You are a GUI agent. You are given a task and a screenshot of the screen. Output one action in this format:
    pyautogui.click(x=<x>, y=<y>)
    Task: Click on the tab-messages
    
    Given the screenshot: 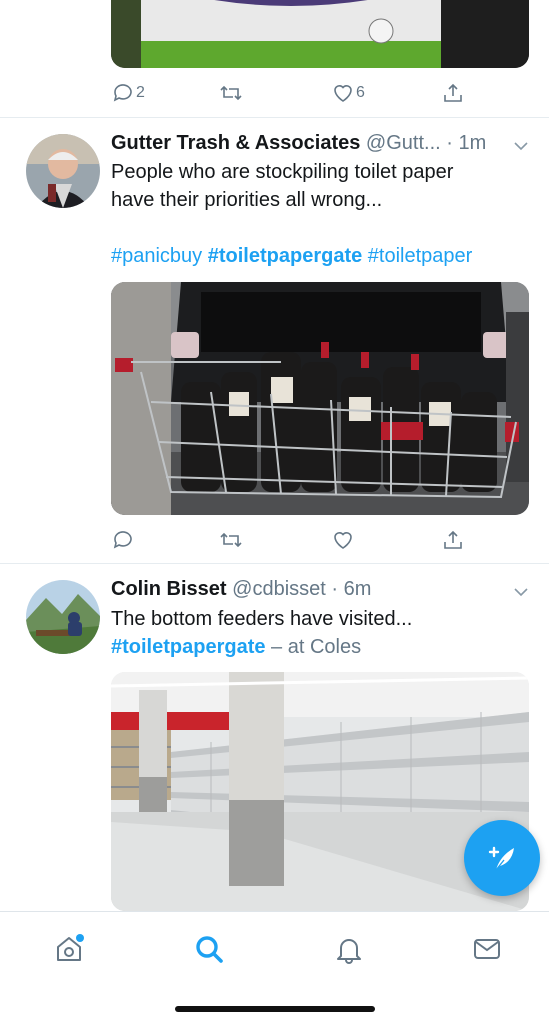 What is the action you would take?
    pyautogui.click(x=487, y=949)
    